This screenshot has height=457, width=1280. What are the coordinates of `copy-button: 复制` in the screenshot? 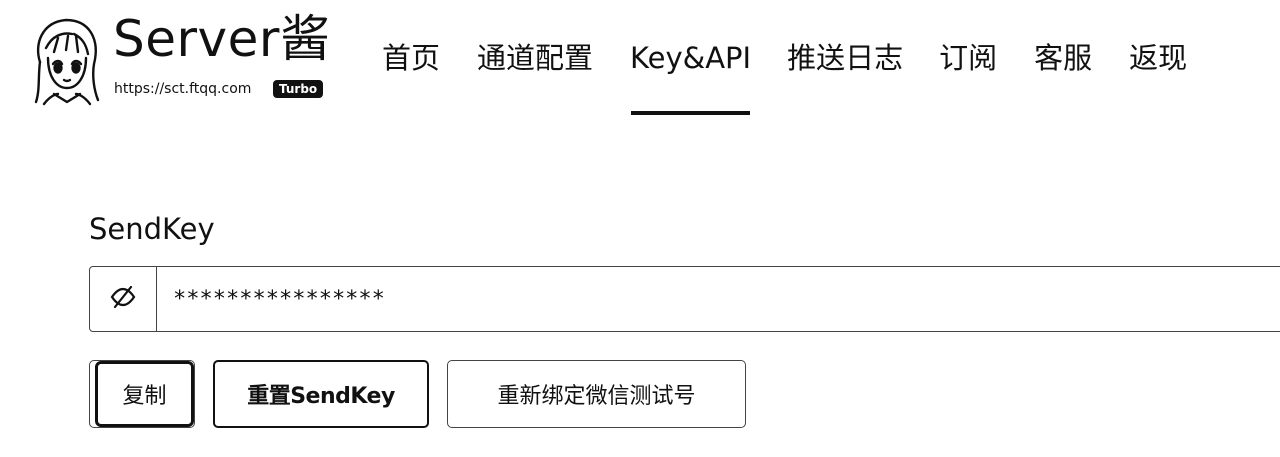 It's located at (142, 394).